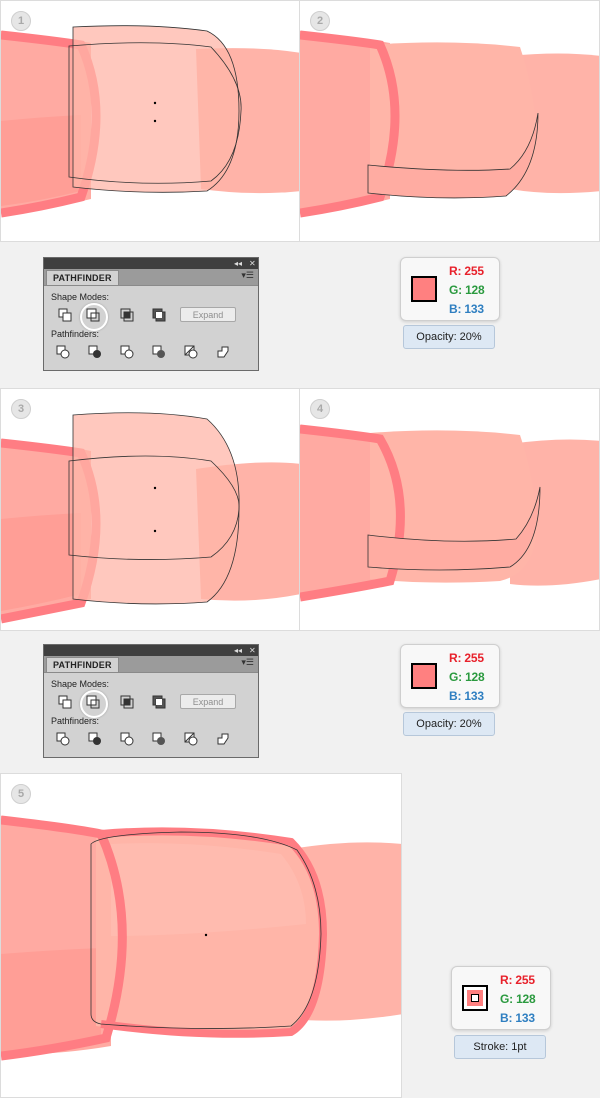 Image resolution: width=600 pixels, height=1098 pixels. Describe the element at coordinates (475, 998) in the screenshot. I see `stroke-swatch` at that location.